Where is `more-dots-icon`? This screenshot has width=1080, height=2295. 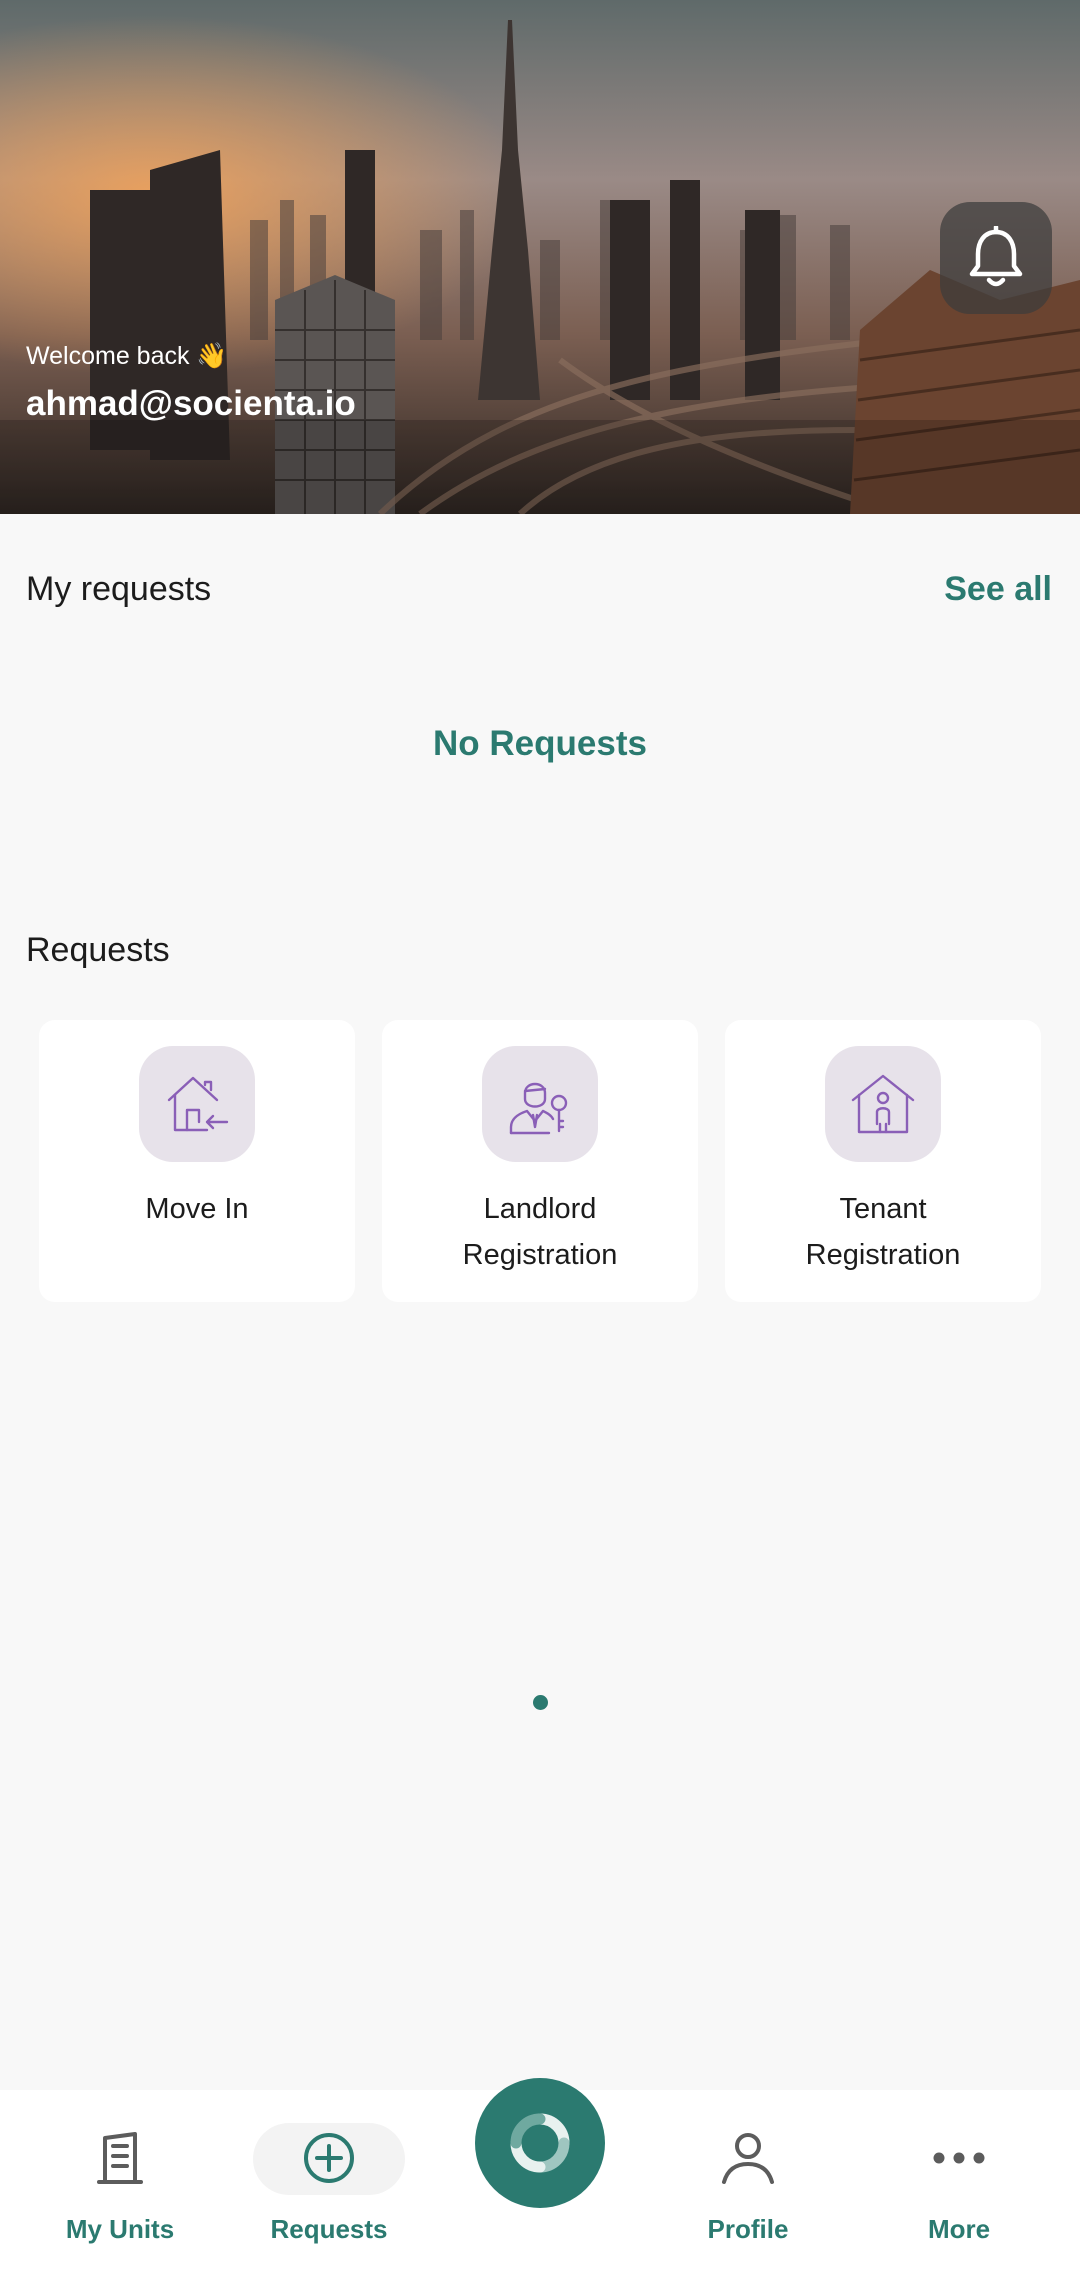 more-dots-icon is located at coordinates (959, 2158).